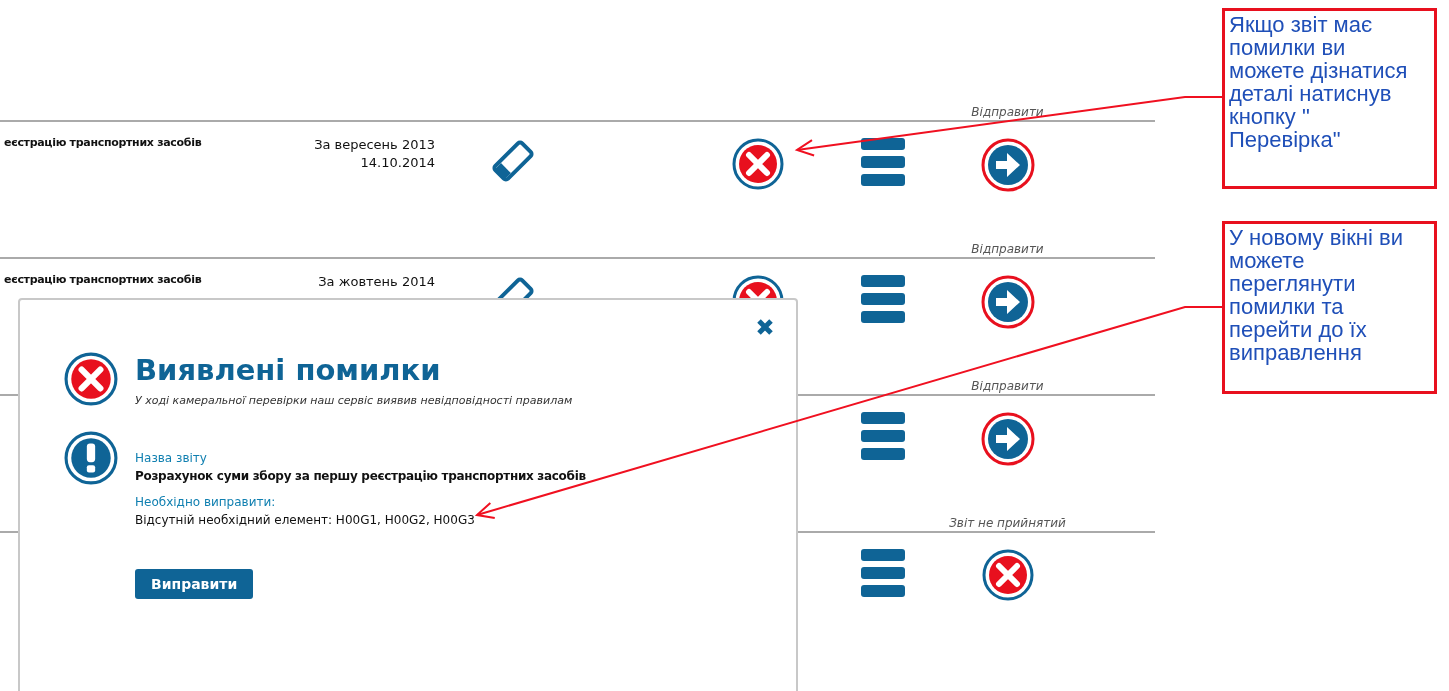  Describe the element at coordinates (171, 458) in the screenshot. I see `field-label: Назва звіту` at that location.